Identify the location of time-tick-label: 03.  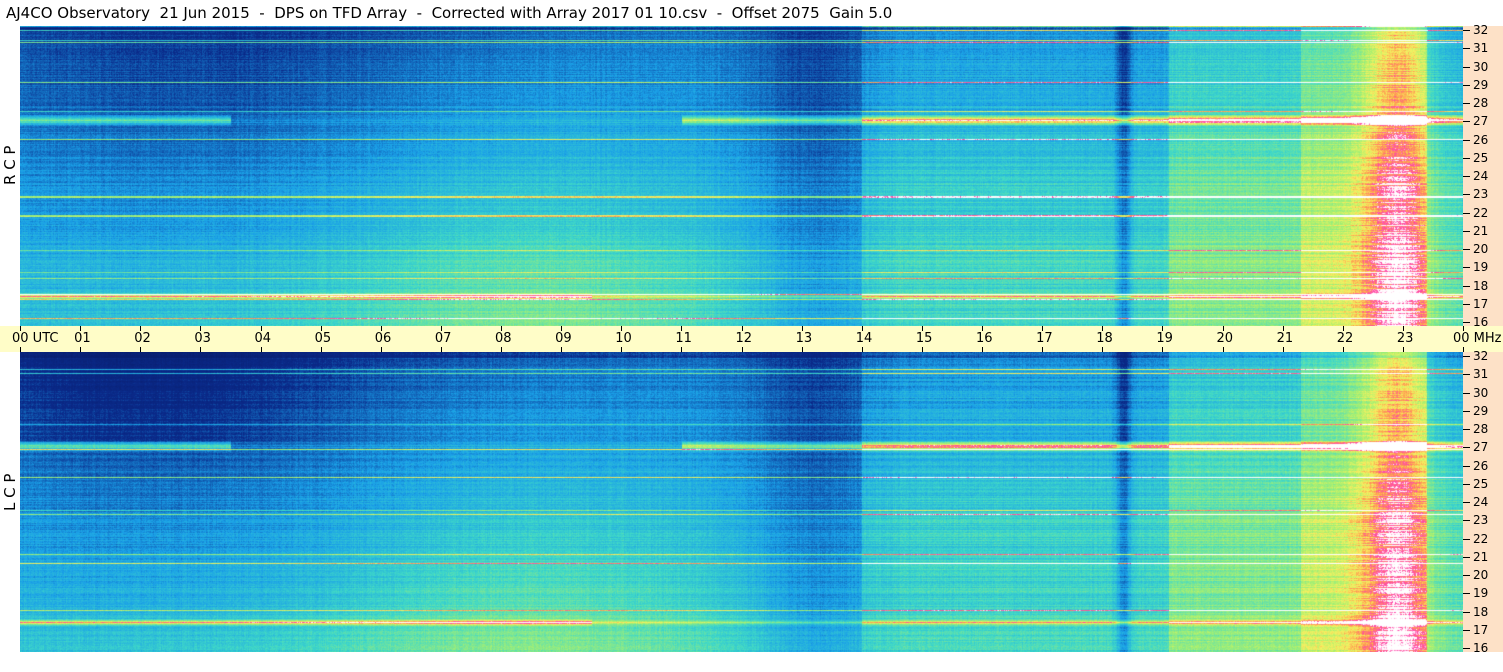
(202, 338).